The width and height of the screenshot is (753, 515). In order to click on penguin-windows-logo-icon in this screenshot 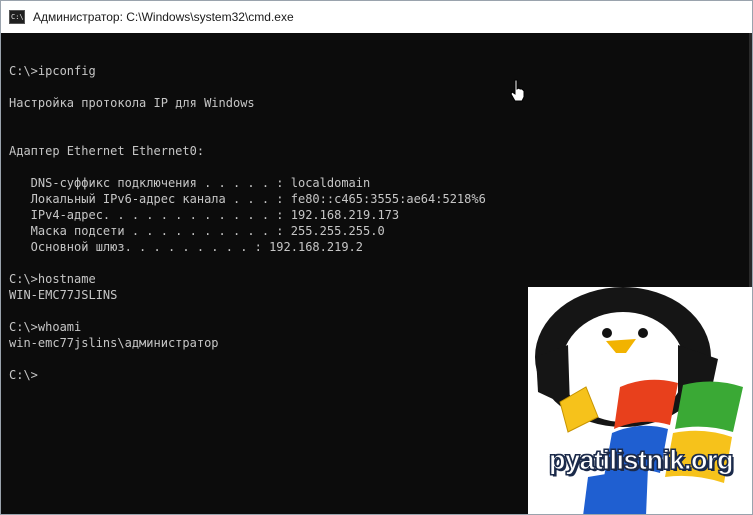, I will do `click(639, 400)`.